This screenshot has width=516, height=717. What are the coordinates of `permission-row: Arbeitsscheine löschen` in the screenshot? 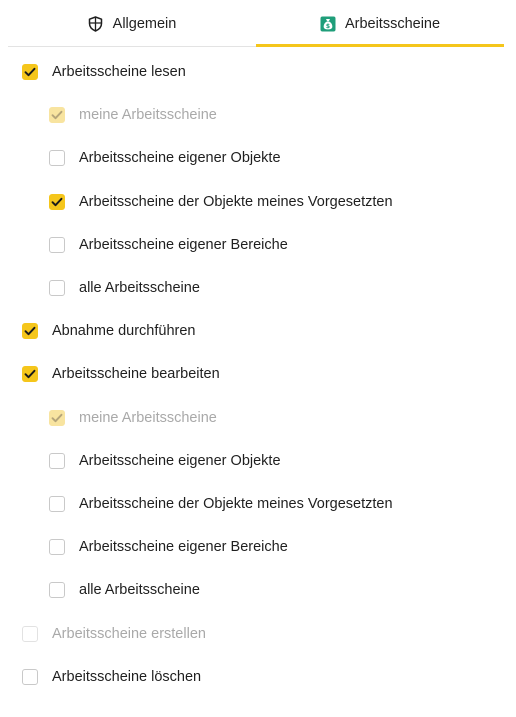 It's located at (111, 677).